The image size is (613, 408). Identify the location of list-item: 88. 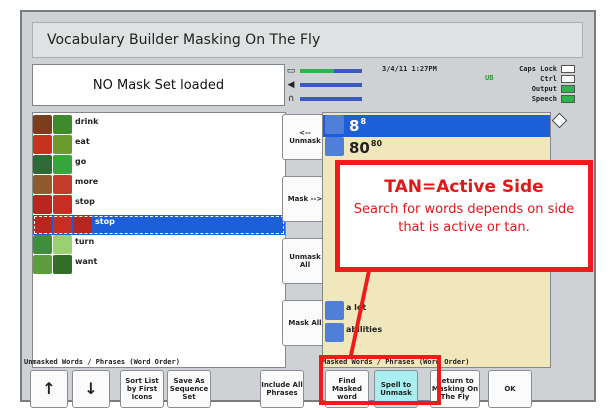
(436, 126).